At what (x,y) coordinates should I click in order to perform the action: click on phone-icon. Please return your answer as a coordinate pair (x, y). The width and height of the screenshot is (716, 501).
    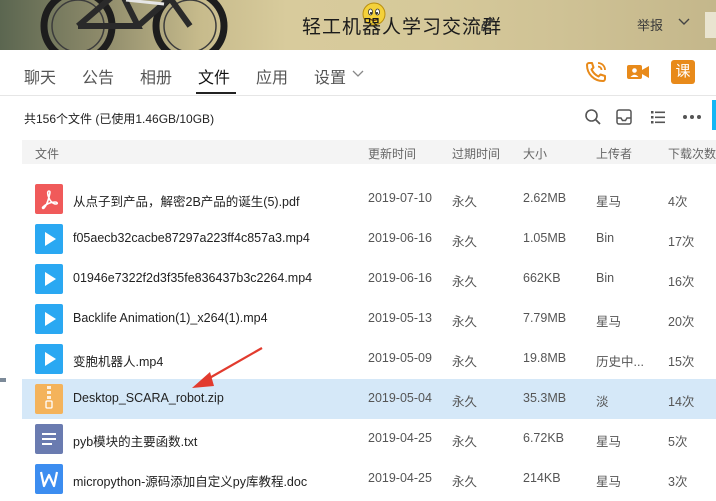
    Looking at the image, I should click on (596, 72).